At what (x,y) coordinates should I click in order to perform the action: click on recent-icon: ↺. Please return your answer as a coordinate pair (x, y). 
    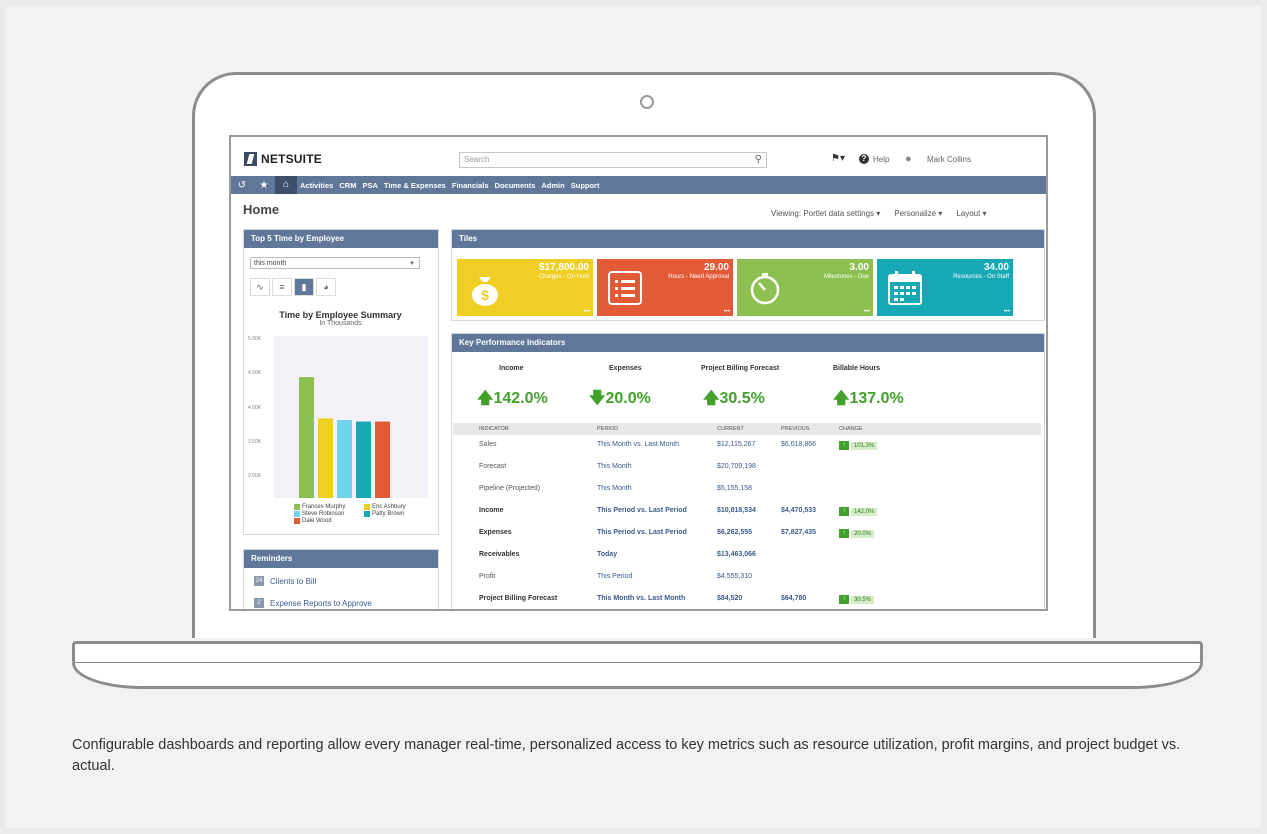
    Looking at the image, I should click on (242, 185).